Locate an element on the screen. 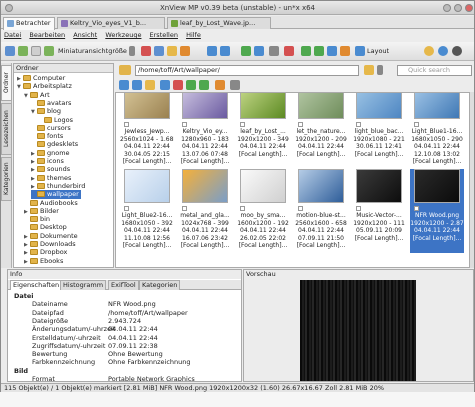 This screenshot has height=407, width=475. select-icon is located at coordinates (235, 85).